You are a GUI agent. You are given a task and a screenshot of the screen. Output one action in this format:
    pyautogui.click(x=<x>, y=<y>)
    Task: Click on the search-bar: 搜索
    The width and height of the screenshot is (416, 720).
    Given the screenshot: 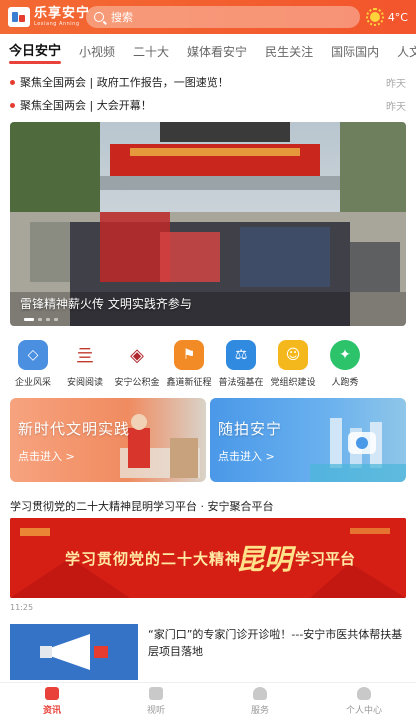 What is the action you would take?
    pyautogui.click(x=223, y=17)
    